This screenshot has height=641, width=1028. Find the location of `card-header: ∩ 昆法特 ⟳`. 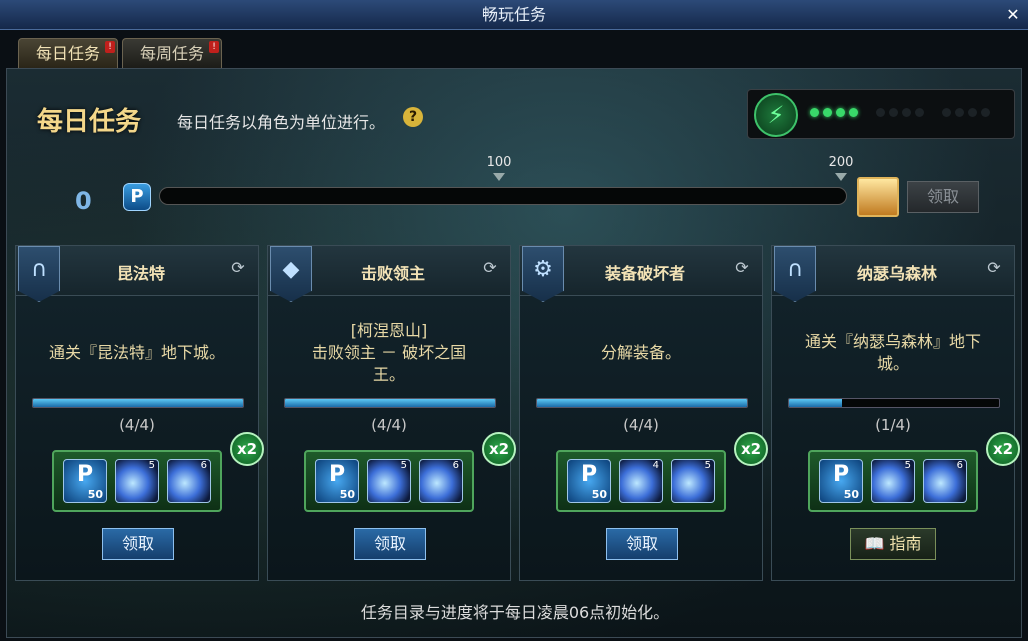

card-header: ∩ 昆法特 ⟳ is located at coordinates (137, 274).